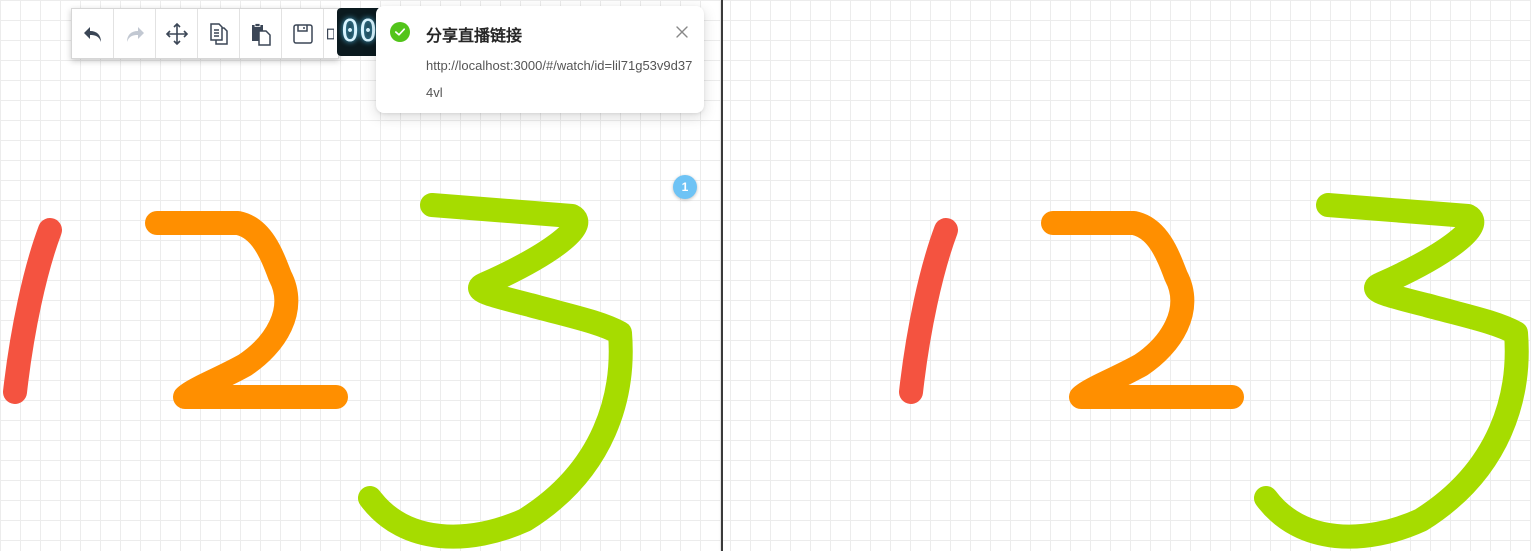 The image size is (1531, 551). What do you see at coordinates (400, 32) in the screenshot?
I see `success-check-icon` at bounding box center [400, 32].